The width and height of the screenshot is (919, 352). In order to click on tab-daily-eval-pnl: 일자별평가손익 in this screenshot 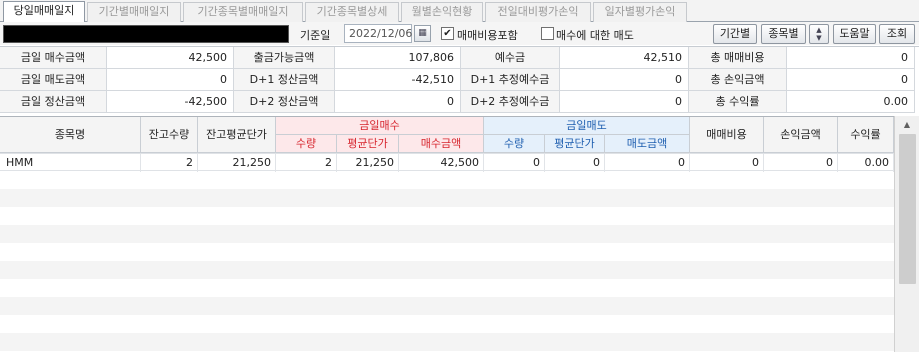, I will do `click(640, 12)`.